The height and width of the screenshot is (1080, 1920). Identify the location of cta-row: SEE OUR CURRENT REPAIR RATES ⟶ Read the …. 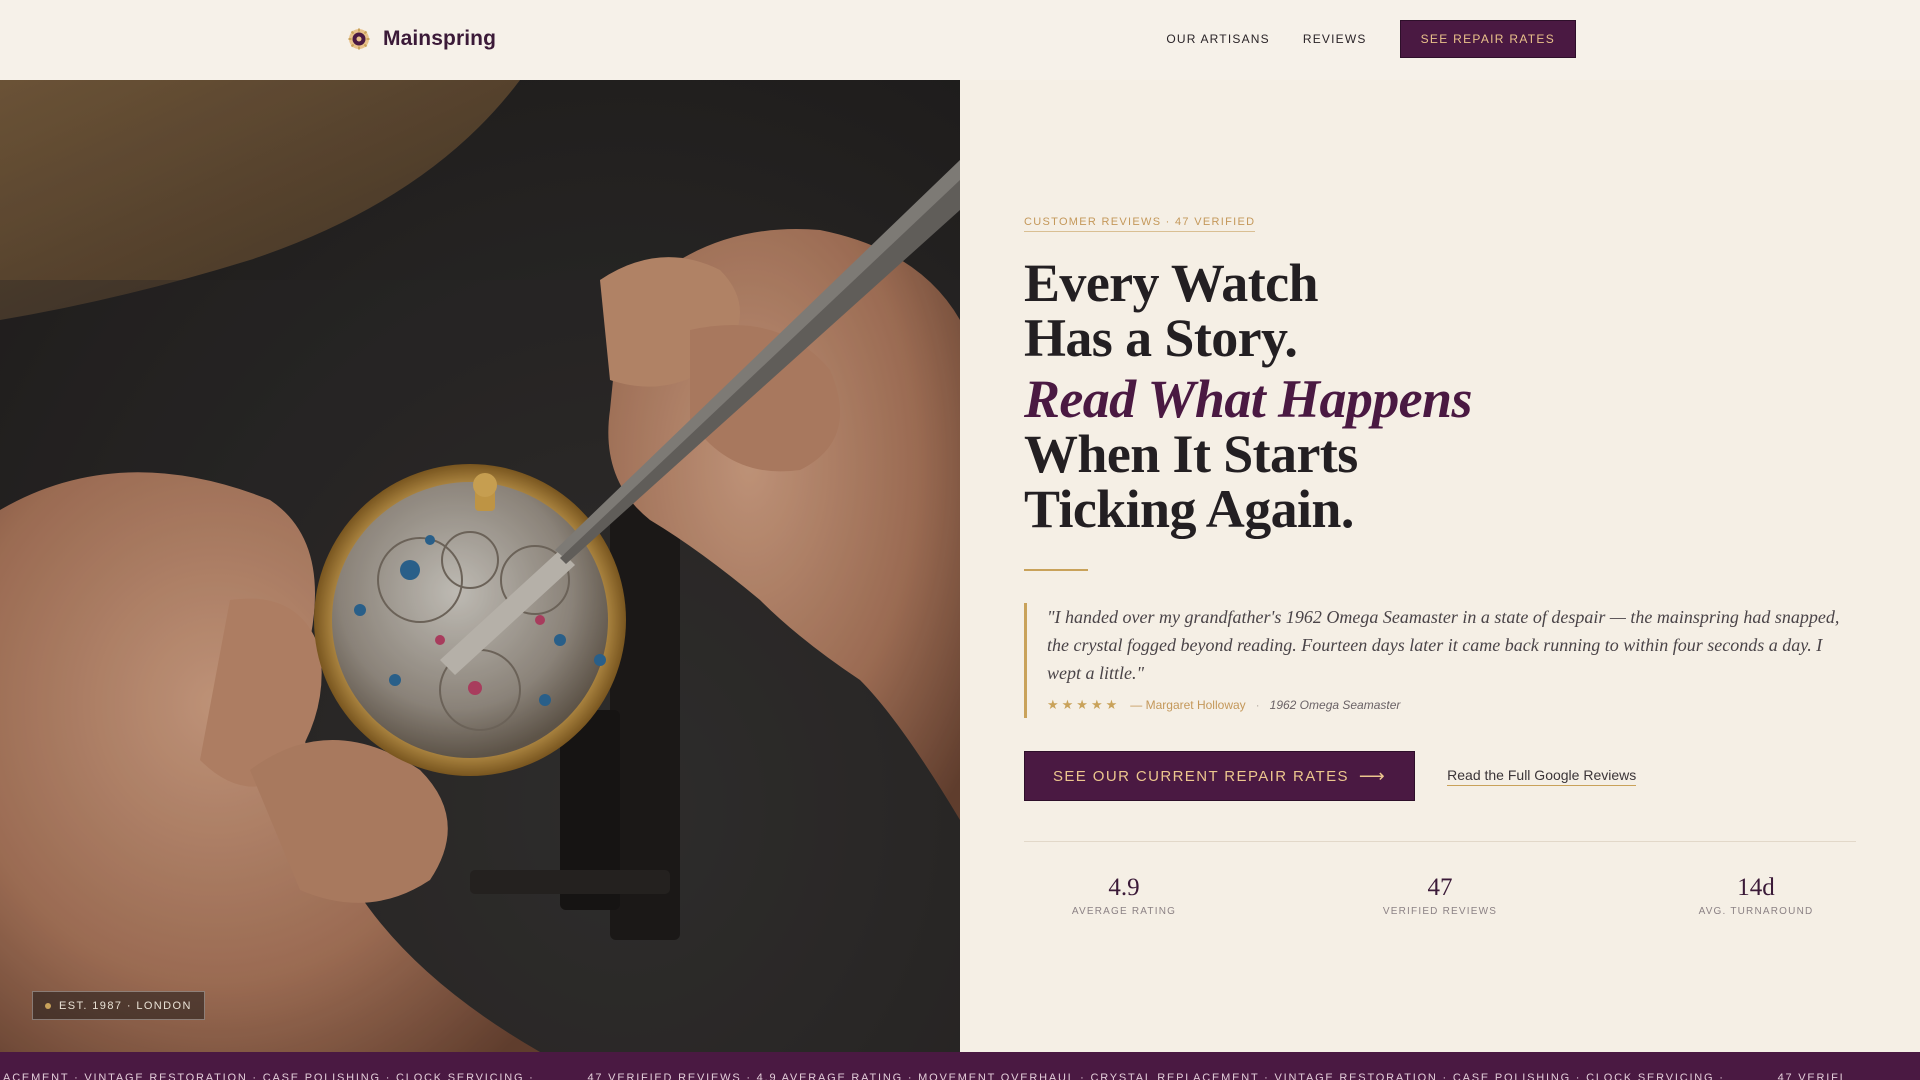
(1440, 776).